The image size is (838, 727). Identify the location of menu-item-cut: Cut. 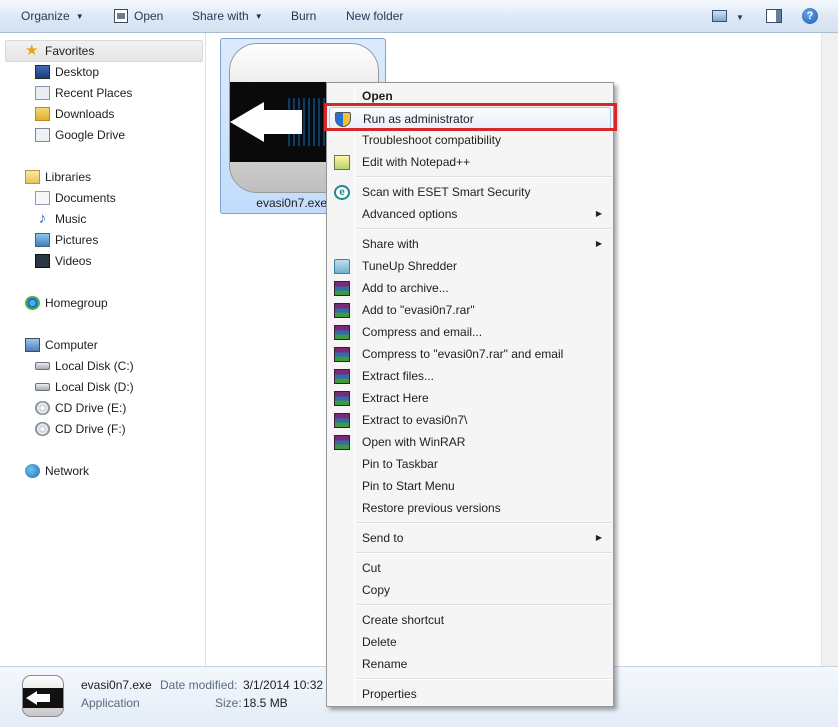
(470, 568).